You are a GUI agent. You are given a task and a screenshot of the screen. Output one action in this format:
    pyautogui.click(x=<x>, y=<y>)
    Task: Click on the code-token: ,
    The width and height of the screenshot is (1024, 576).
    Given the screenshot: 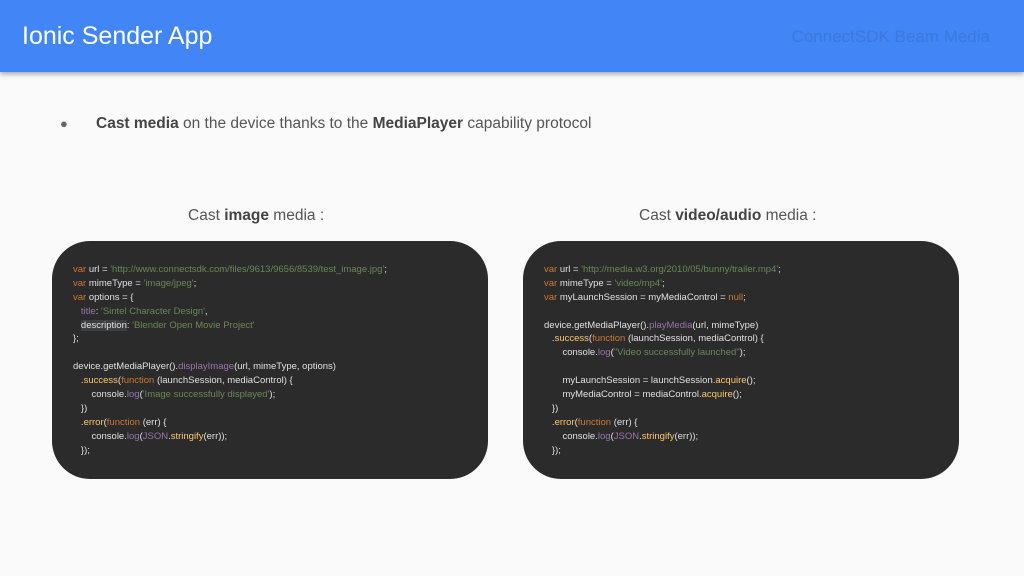 What is the action you would take?
    pyautogui.click(x=206, y=311)
    